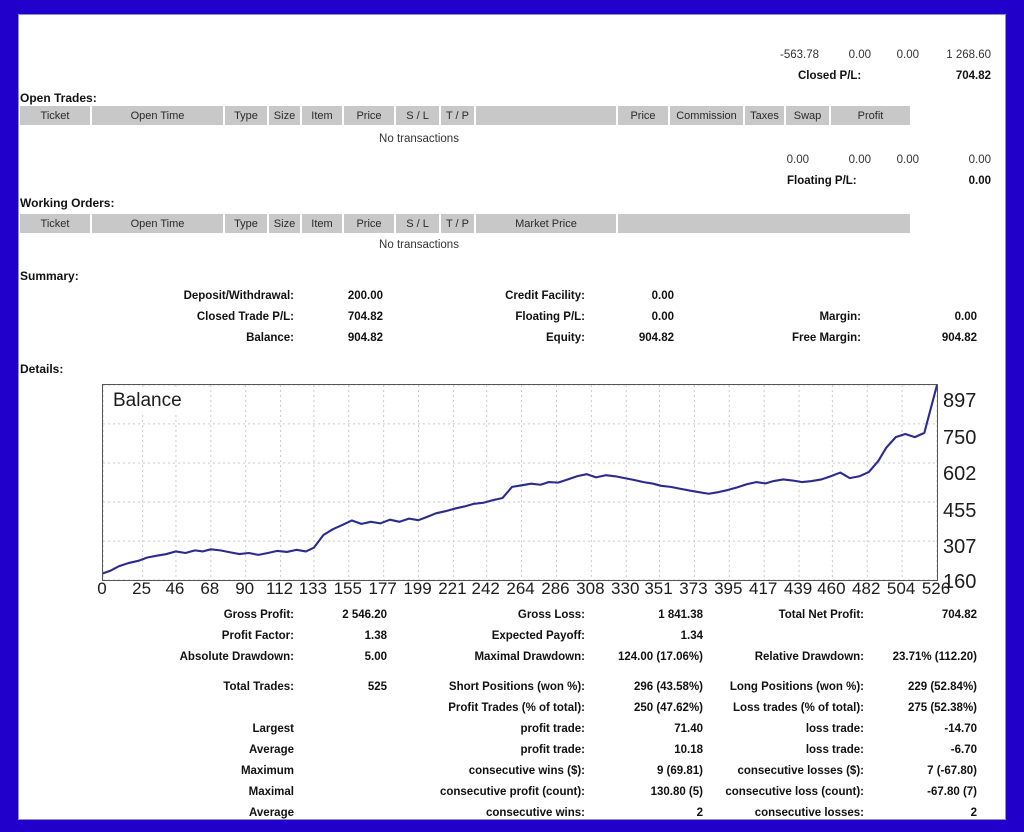 Image resolution: width=1024 pixels, height=832 pixels. Describe the element at coordinates (419, 139) in the screenshot. I see `open-trades-empty-text: No transactions` at that location.